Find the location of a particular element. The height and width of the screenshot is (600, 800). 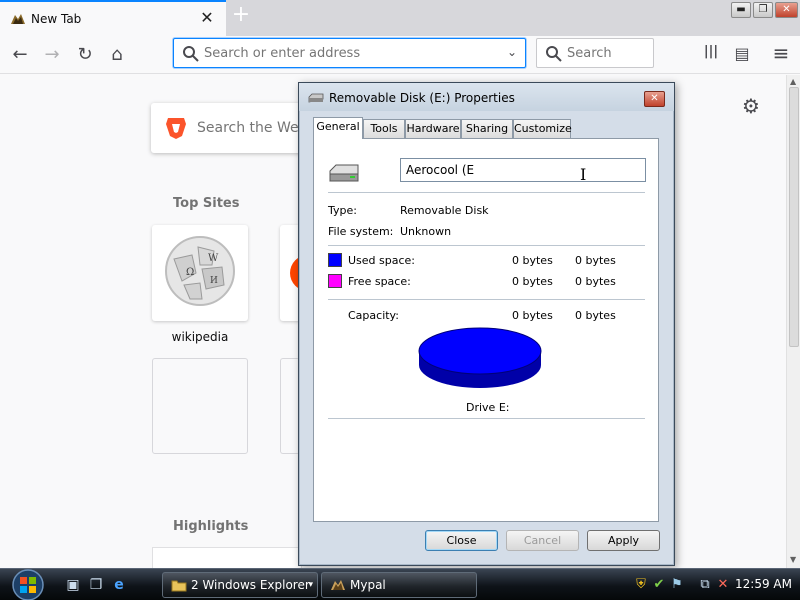

dialog-title-bar: Removable Disk (E:) Properties ✕ is located at coordinates (486, 97).